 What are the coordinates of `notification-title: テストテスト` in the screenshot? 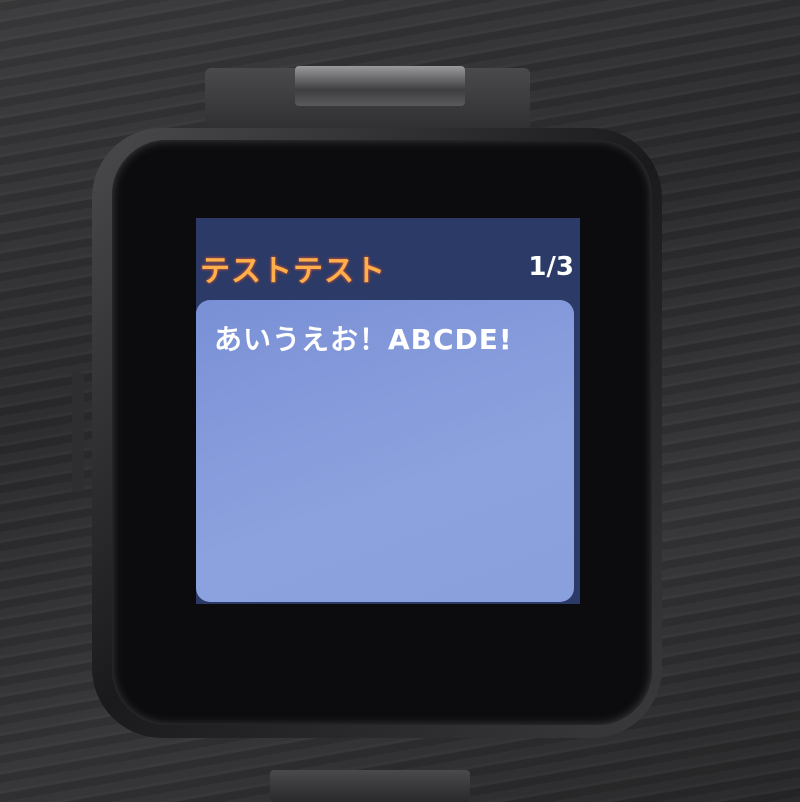 It's located at (293, 271).